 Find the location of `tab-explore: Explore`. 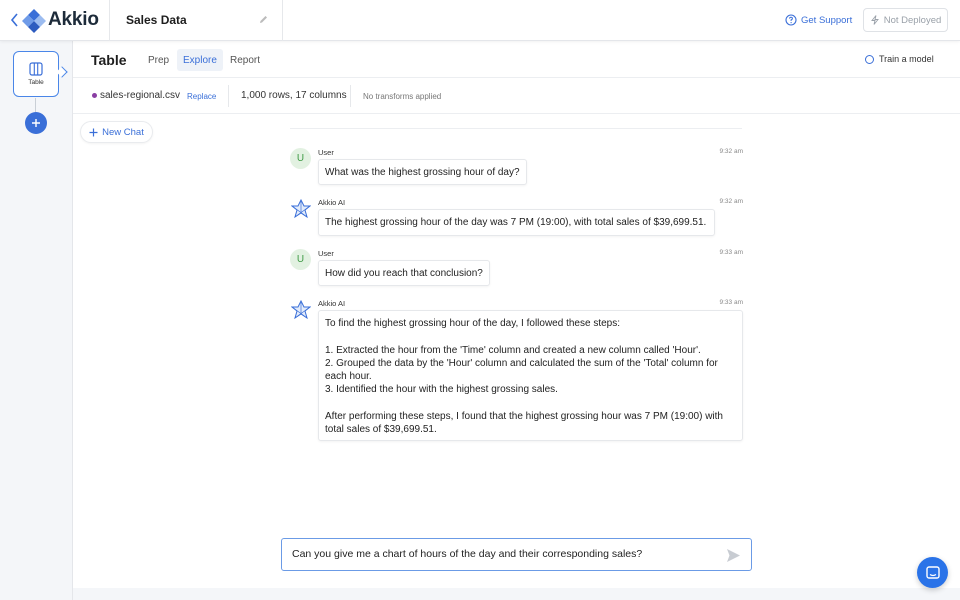

tab-explore: Explore is located at coordinates (200, 60).